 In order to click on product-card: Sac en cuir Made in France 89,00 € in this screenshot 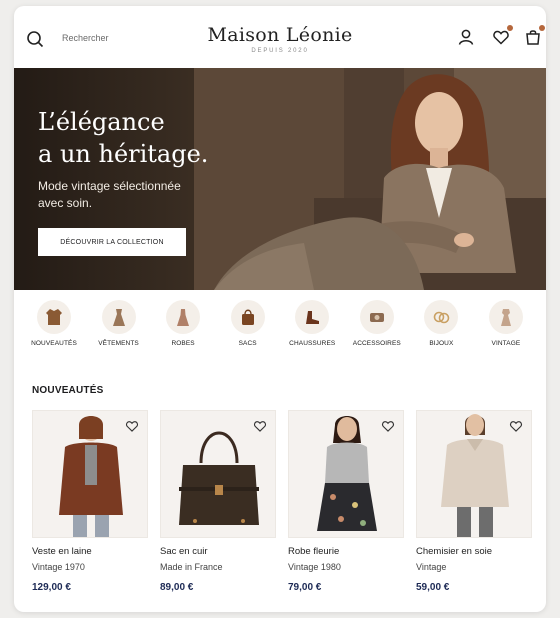, I will do `click(218, 501)`.